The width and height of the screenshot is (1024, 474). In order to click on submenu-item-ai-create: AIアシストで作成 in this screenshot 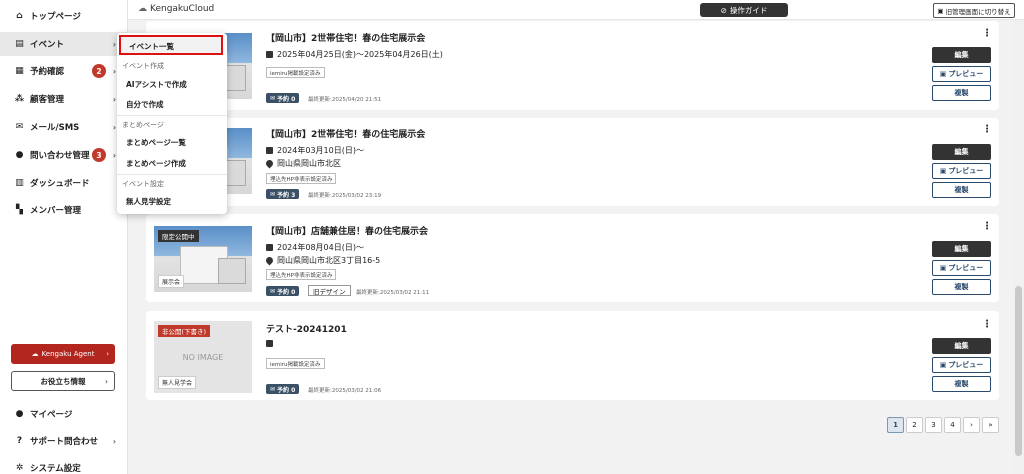, I will do `click(156, 84)`.